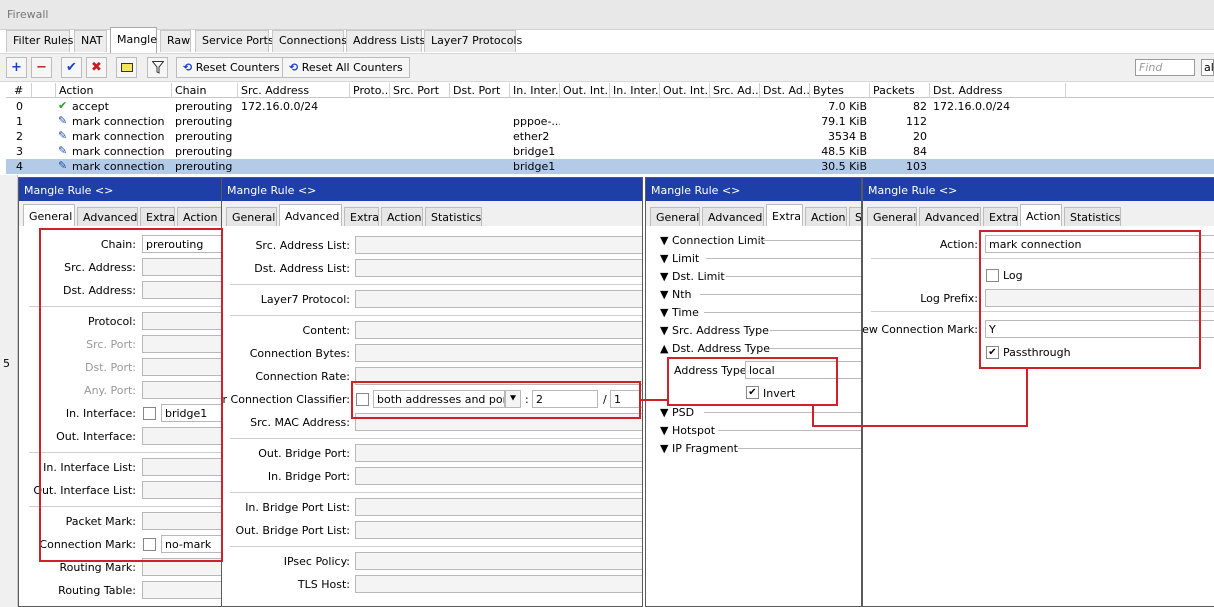 Image resolution: width=1214 pixels, height=607 pixels. I want to click on section-dst-address-type: ▲ Dst. Address Type, so click(715, 348).